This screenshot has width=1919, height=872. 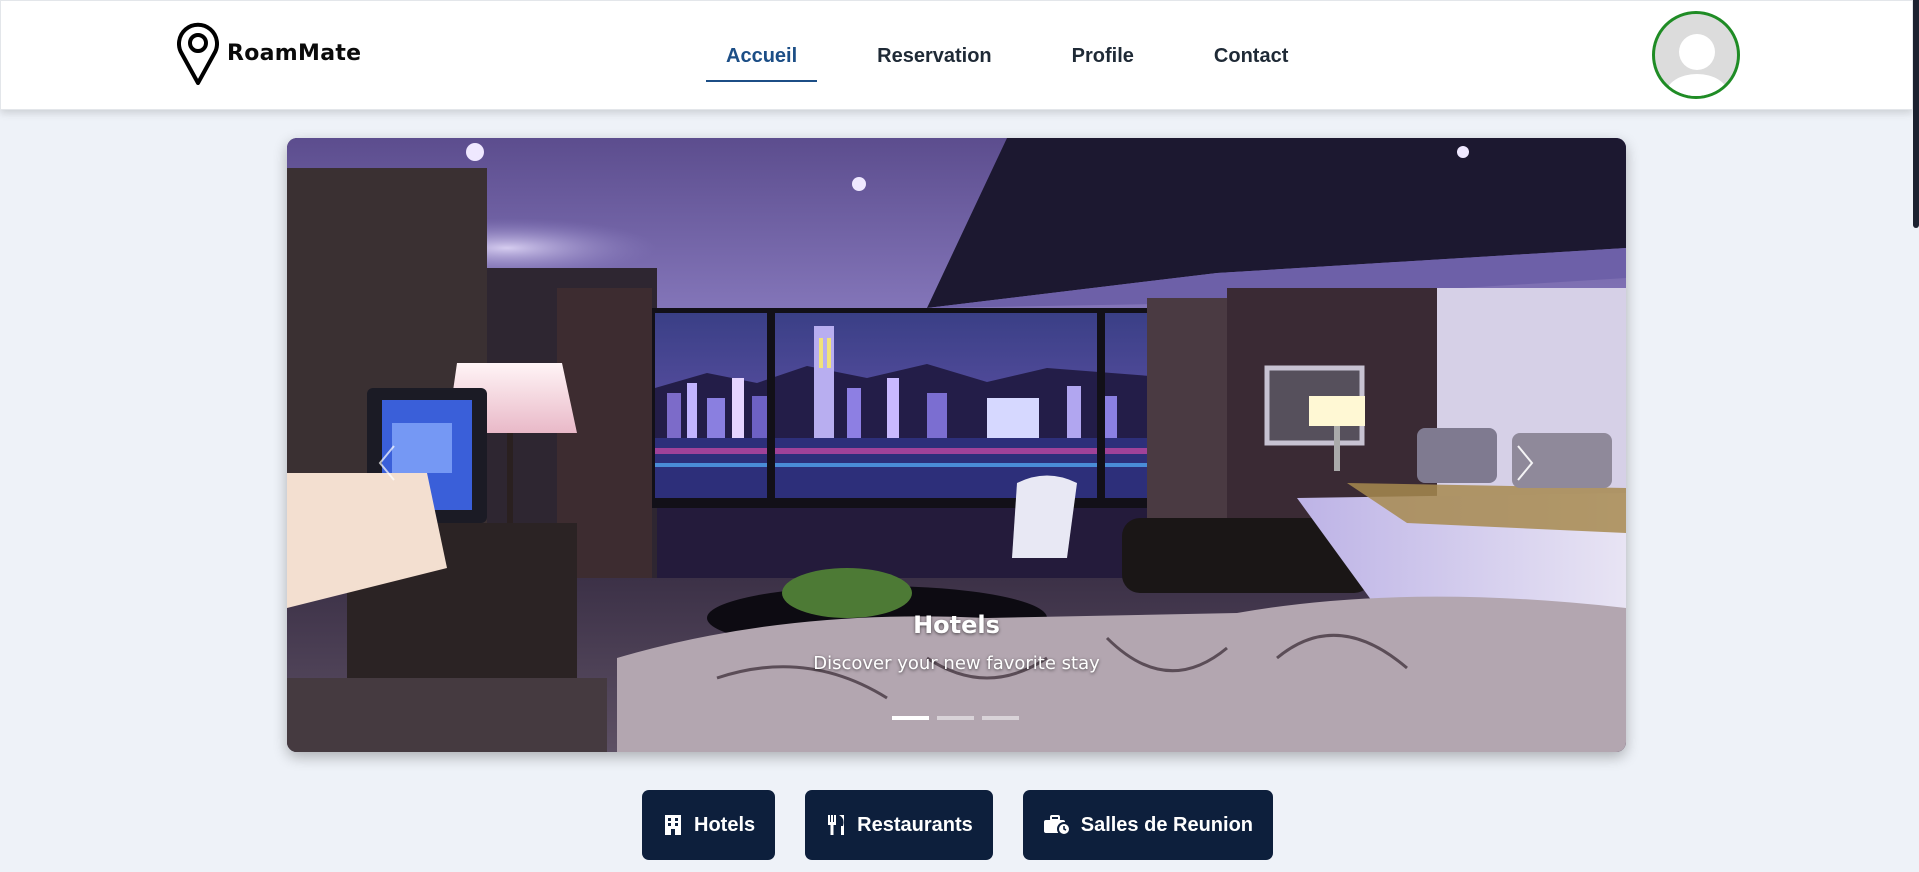 I want to click on avatar-shoulders, so click(x=1697, y=85).